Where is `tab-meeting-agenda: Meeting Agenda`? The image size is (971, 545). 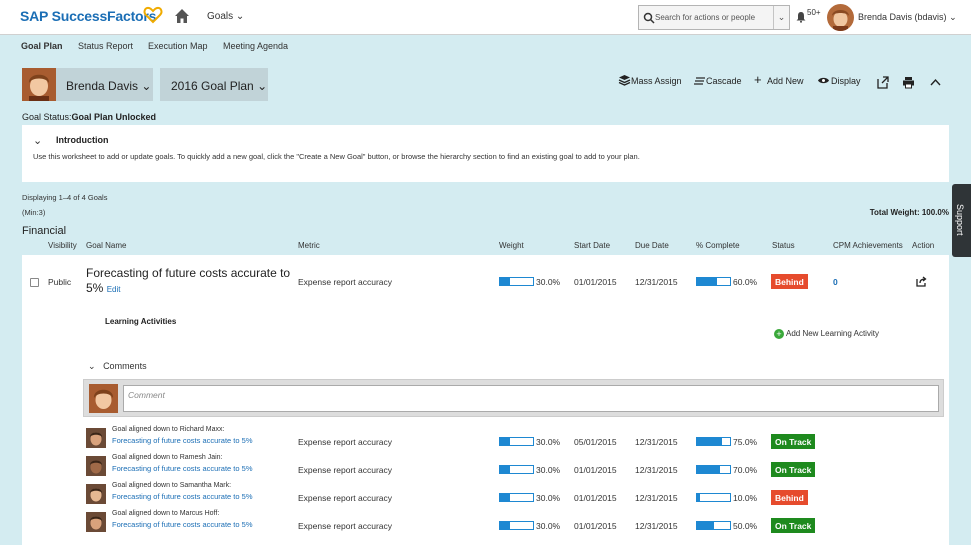
tab-meeting-agenda: Meeting Agenda is located at coordinates (255, 46).